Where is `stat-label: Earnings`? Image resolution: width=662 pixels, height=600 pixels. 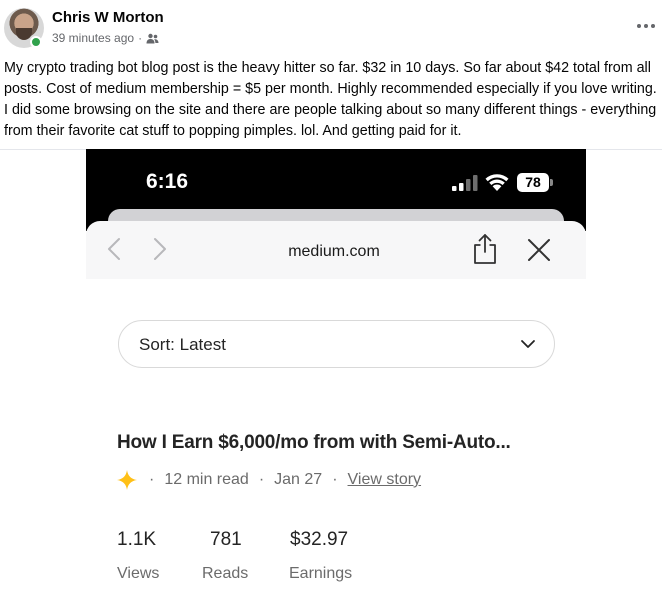
stat-label: Earnings is located at coordinates (321, 573).